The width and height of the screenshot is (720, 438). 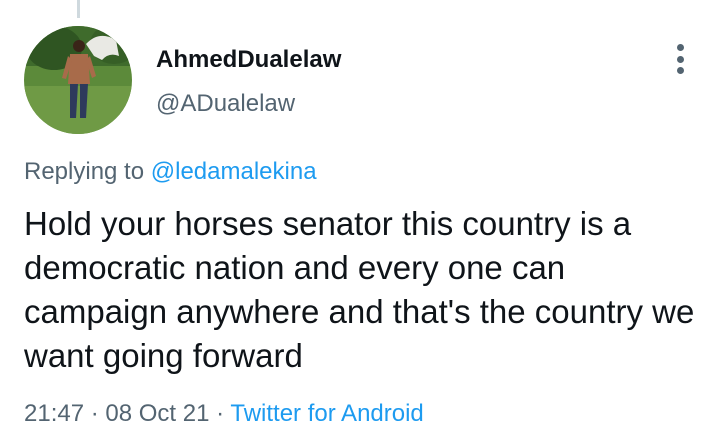 I want to click on profile-photo-icon, so click(x=78, y=80).